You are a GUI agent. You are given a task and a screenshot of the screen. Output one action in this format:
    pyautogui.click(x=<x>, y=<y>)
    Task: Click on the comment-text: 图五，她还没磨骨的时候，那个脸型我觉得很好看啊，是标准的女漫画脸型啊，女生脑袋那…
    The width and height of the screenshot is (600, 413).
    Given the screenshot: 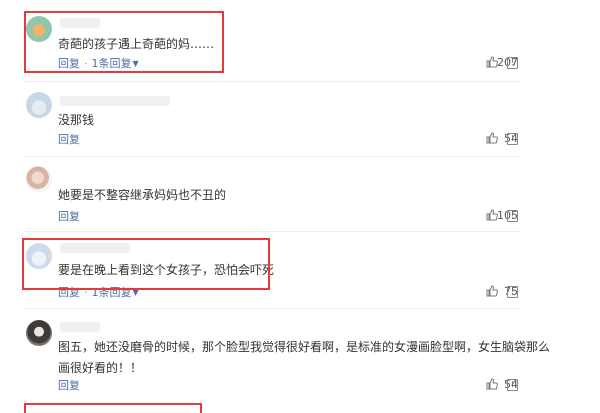 What is the action you would take?
    pyautogui.click(x=304, y=357)
    